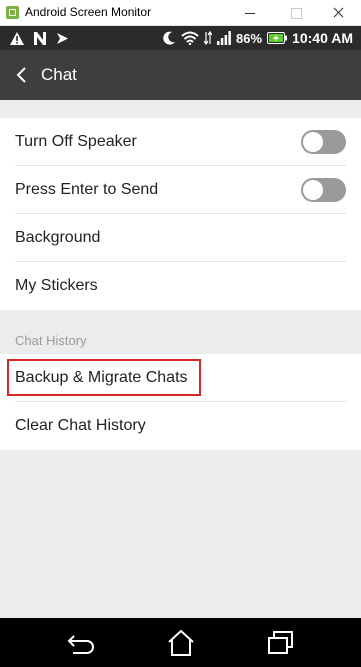 This screenshot has height=667, width=361. What do you see at coordinates (339, 13) in the screenshot?
I see `close-button` at bounding box center [339, 13].